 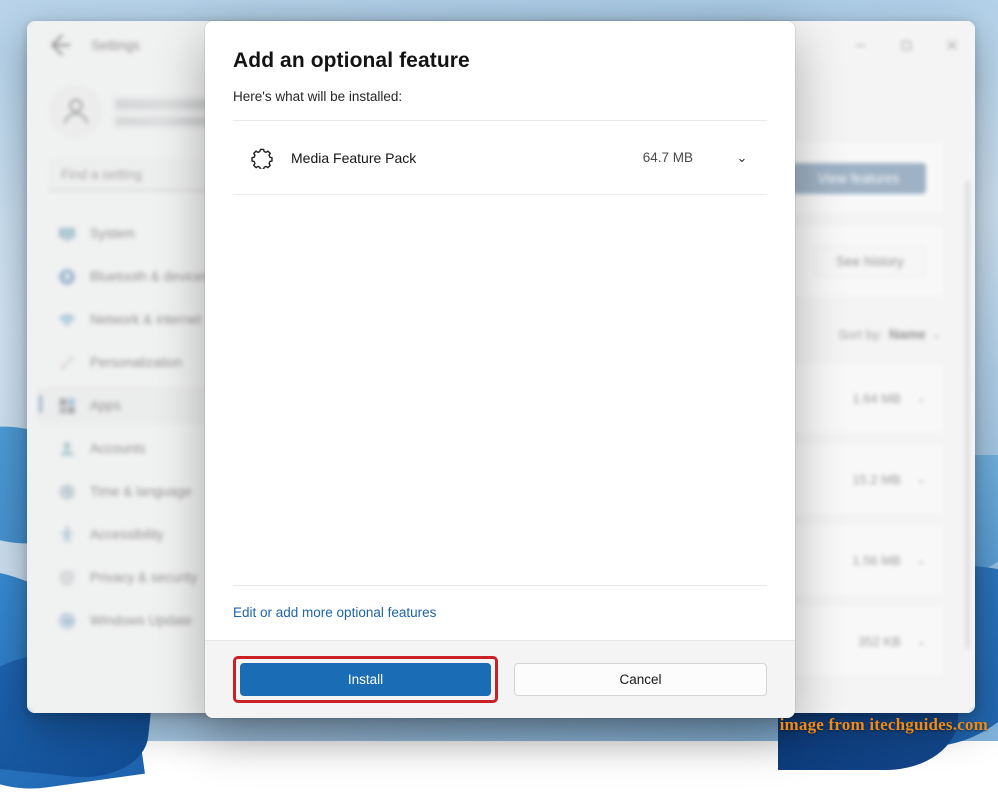 What do you see at coordinates (668, 157) in the screenshot?
I see `feature-size: 64.7 MB` at bounding box center [668, 157].